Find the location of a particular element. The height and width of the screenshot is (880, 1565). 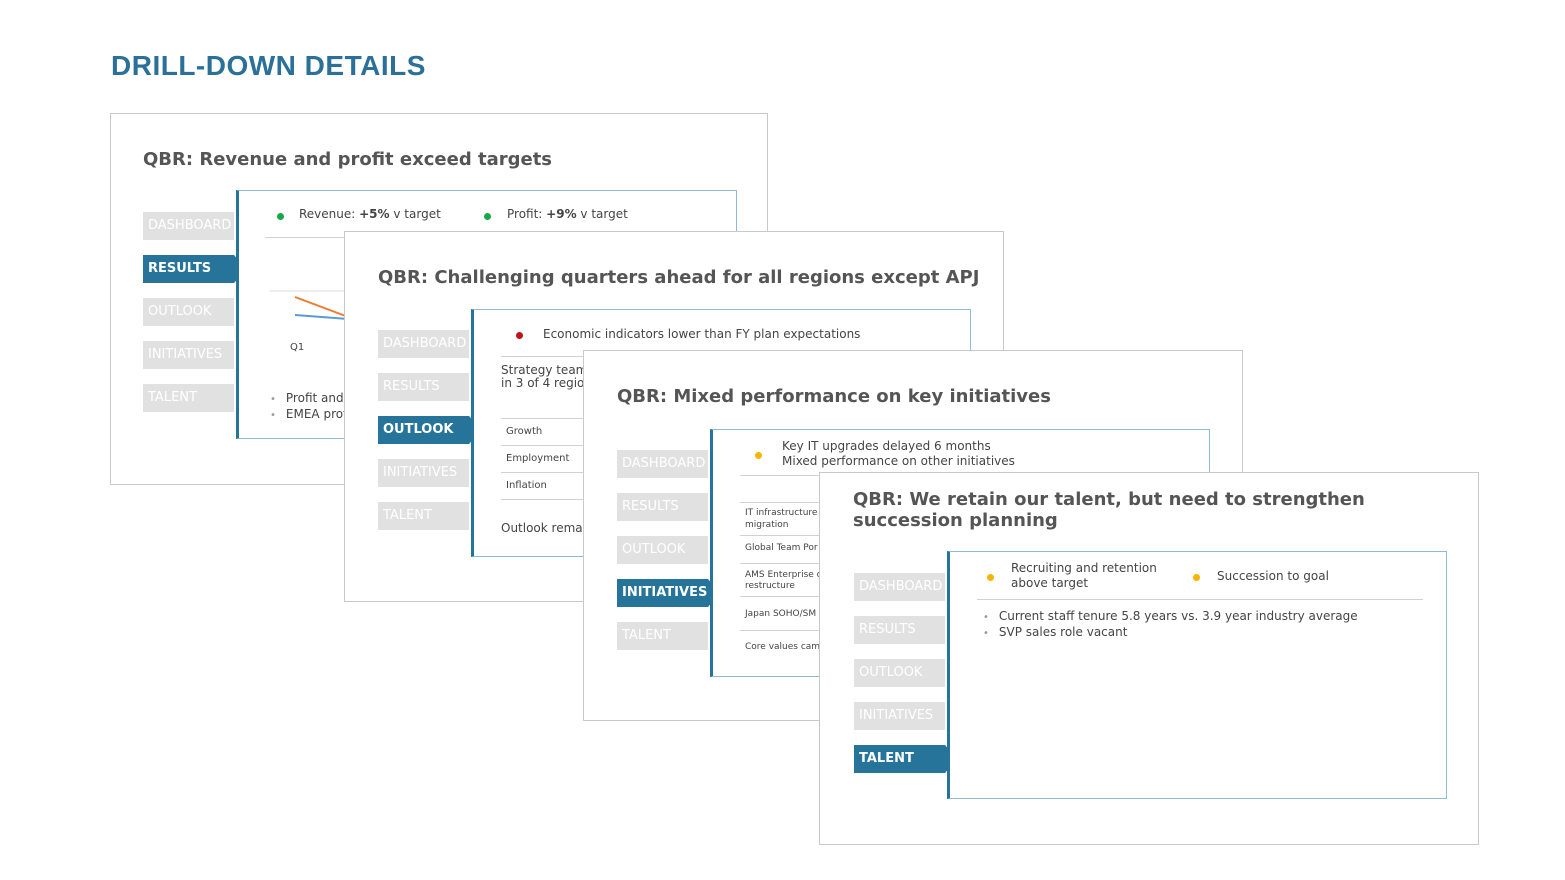

chart-tick-label: Q1 is located at coordinates (297, 347).